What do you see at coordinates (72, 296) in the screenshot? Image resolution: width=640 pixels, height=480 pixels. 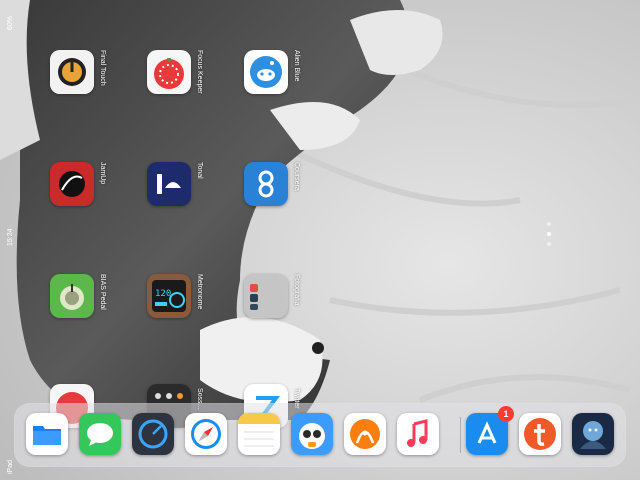 I see `bias-pedal-icon` at bounding box center [72, 296].